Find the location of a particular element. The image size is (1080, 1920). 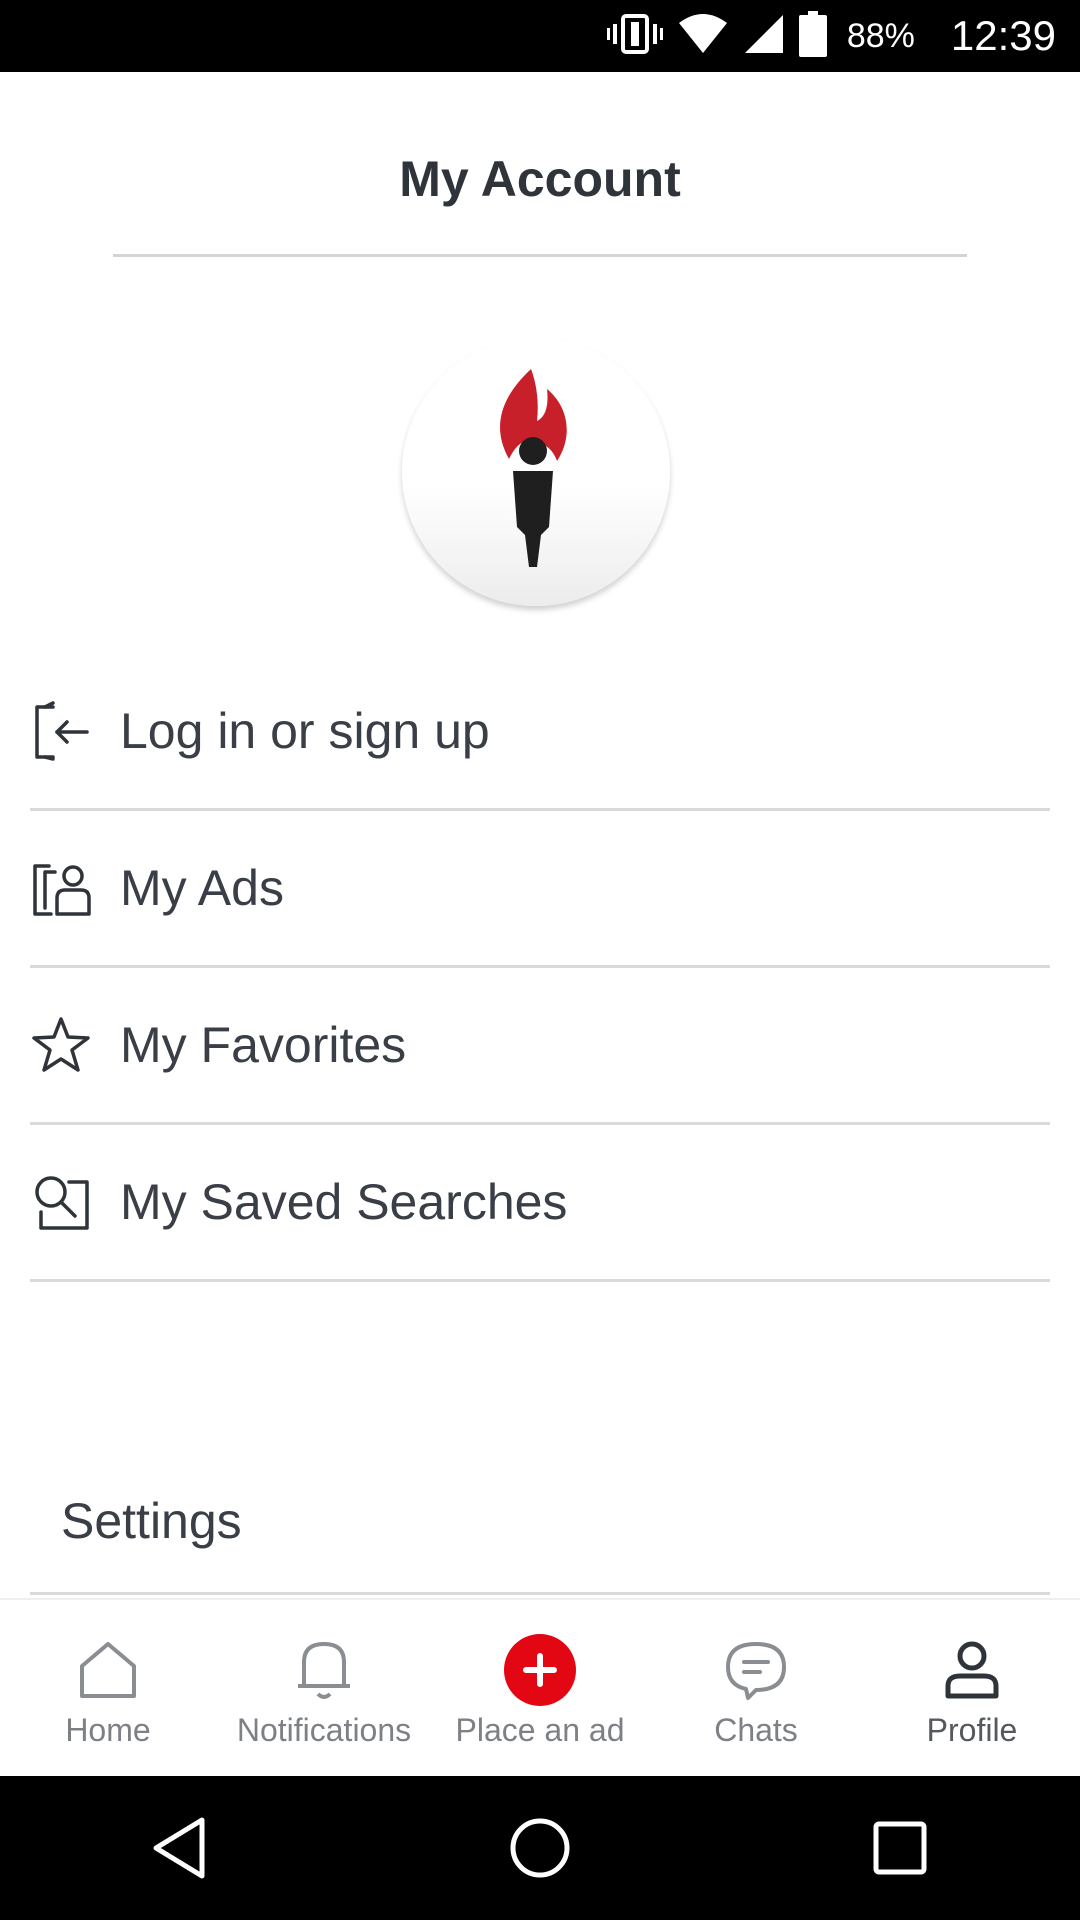

nav-profile: Profile is located at coordinates (972, 1689).